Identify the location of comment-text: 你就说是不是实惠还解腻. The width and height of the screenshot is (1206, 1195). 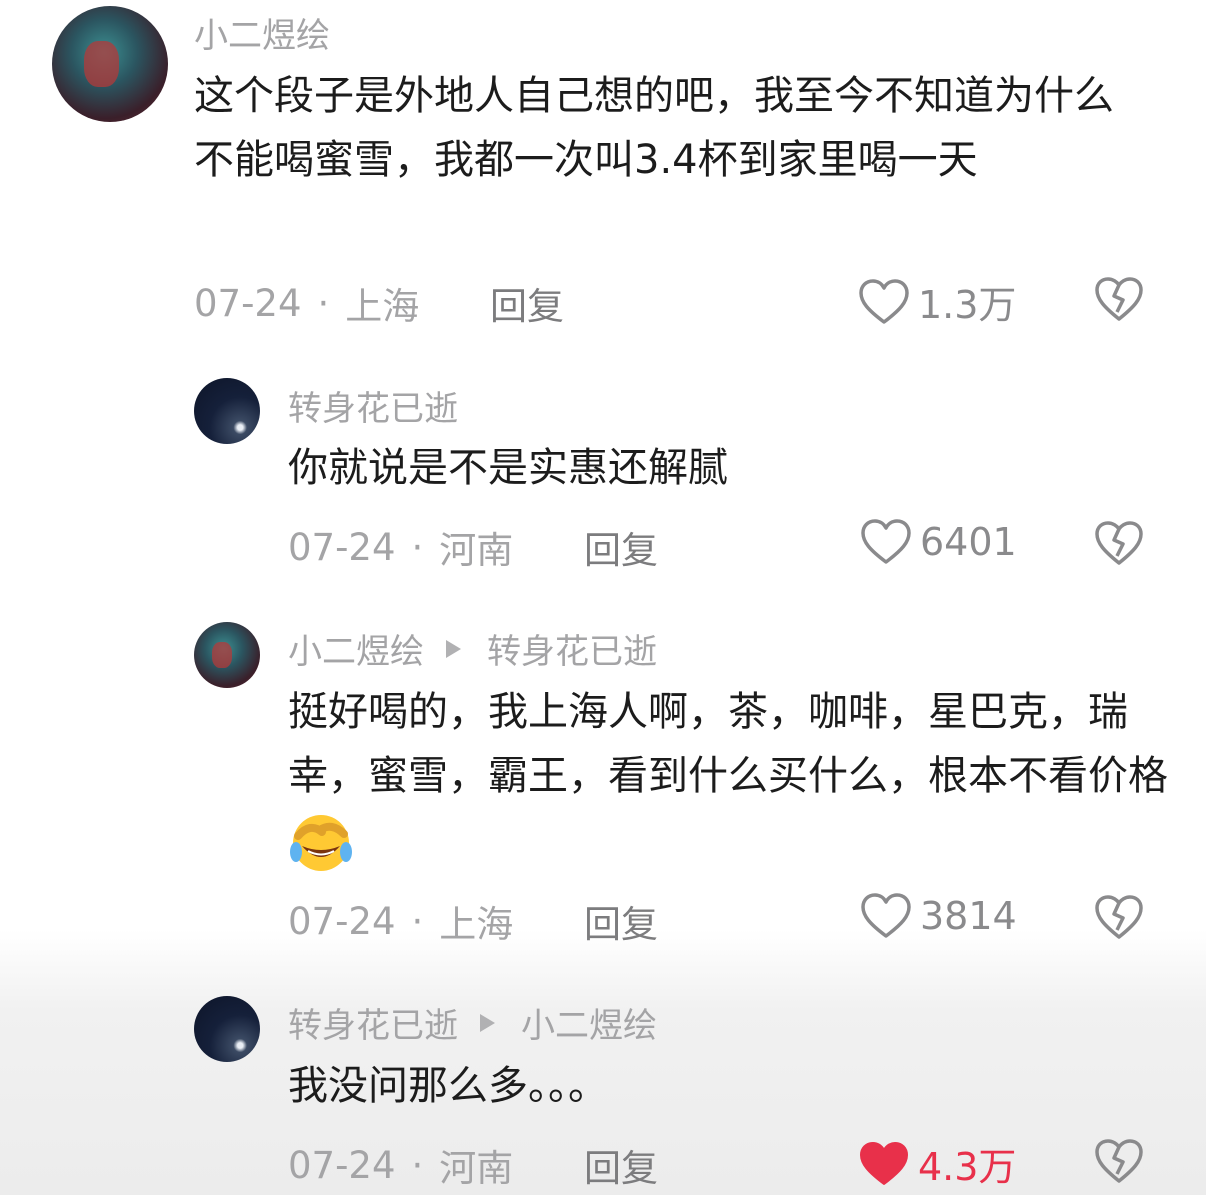
(508, 468).